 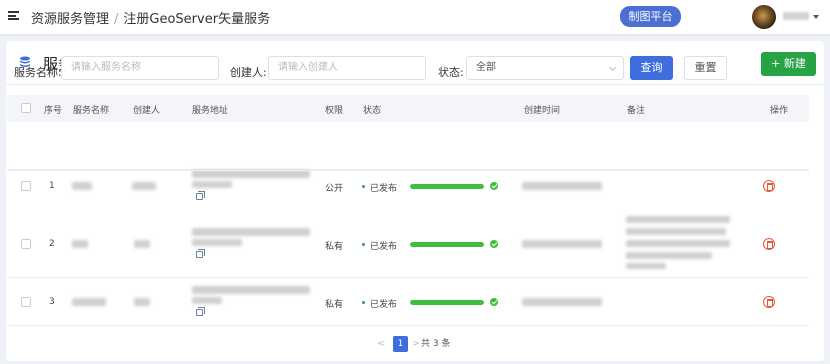 What do you see at coordinates (486, 67) in the screenshot?
I see `status-select-value: 全部` at bounding box center [486, 67].